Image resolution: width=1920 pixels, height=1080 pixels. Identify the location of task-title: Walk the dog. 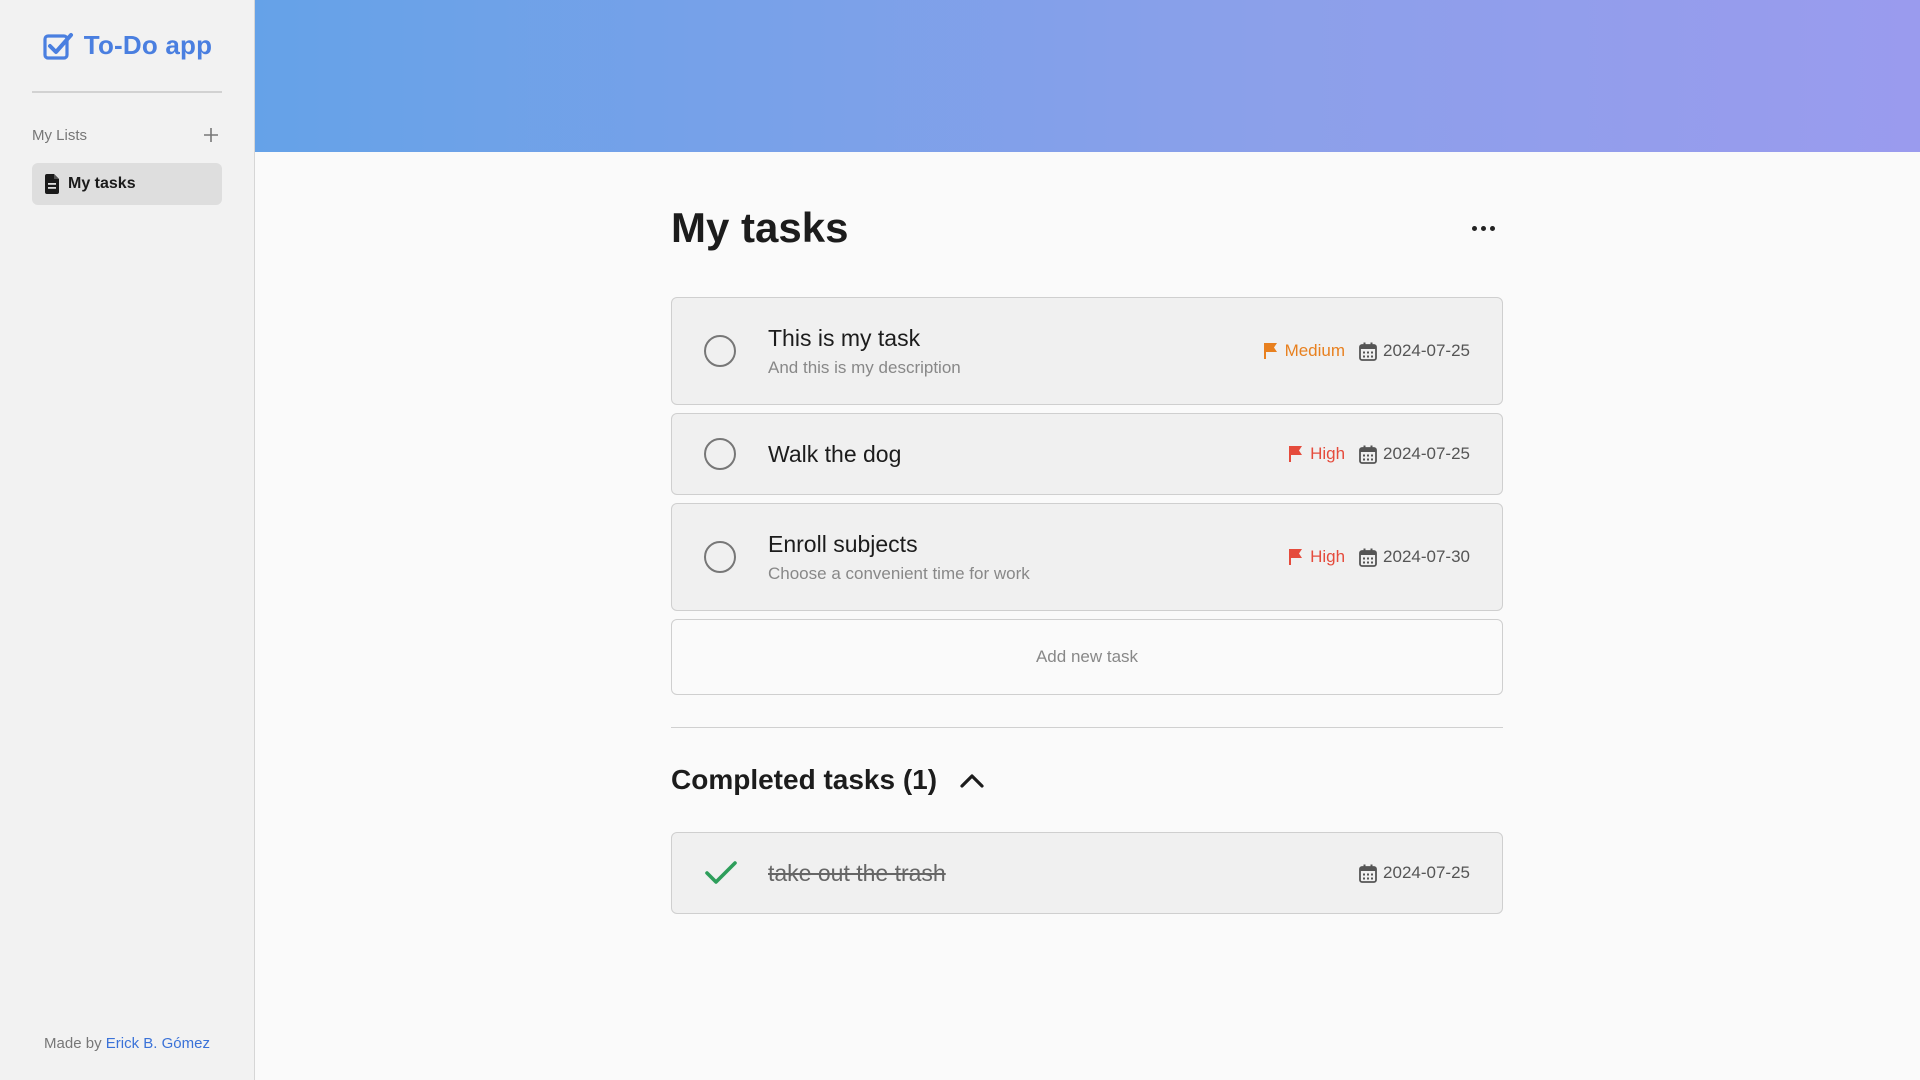
(835, 453).